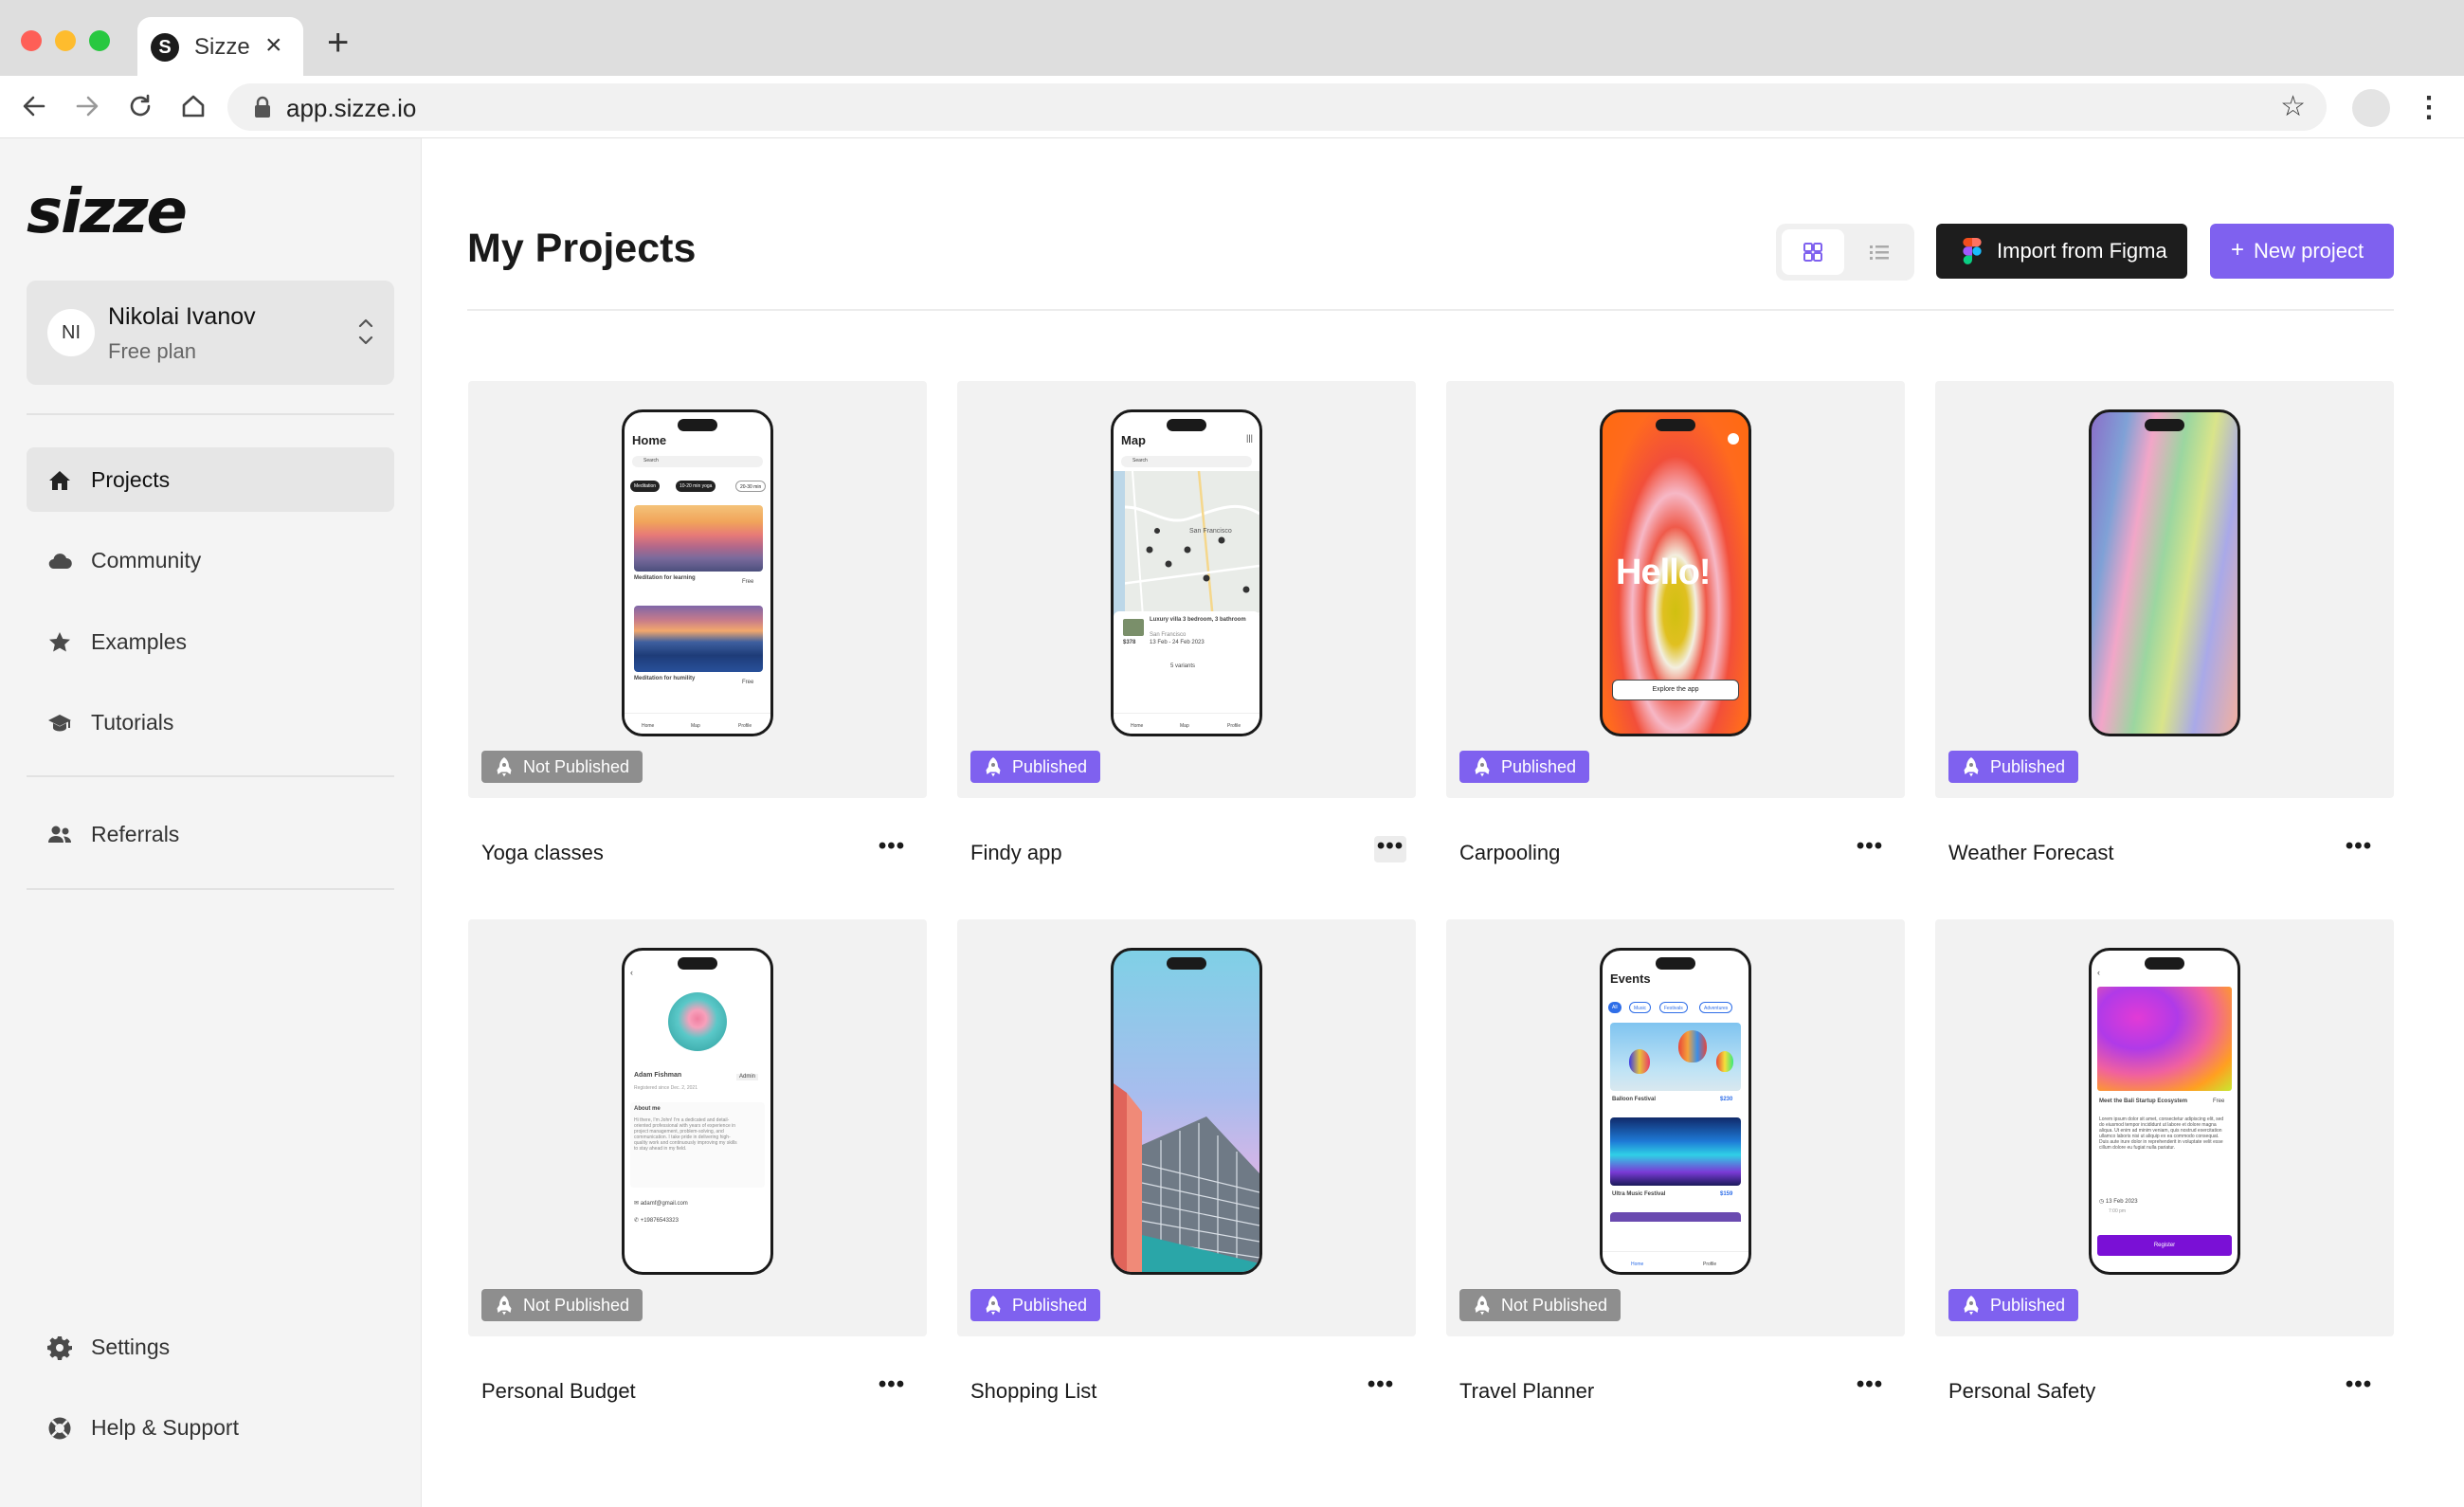 This screenshot has height=1507, width=2464. What do you see at coordinates (211, 414) in the screenshot?
I see `divider` at bounding box center [211, 414].